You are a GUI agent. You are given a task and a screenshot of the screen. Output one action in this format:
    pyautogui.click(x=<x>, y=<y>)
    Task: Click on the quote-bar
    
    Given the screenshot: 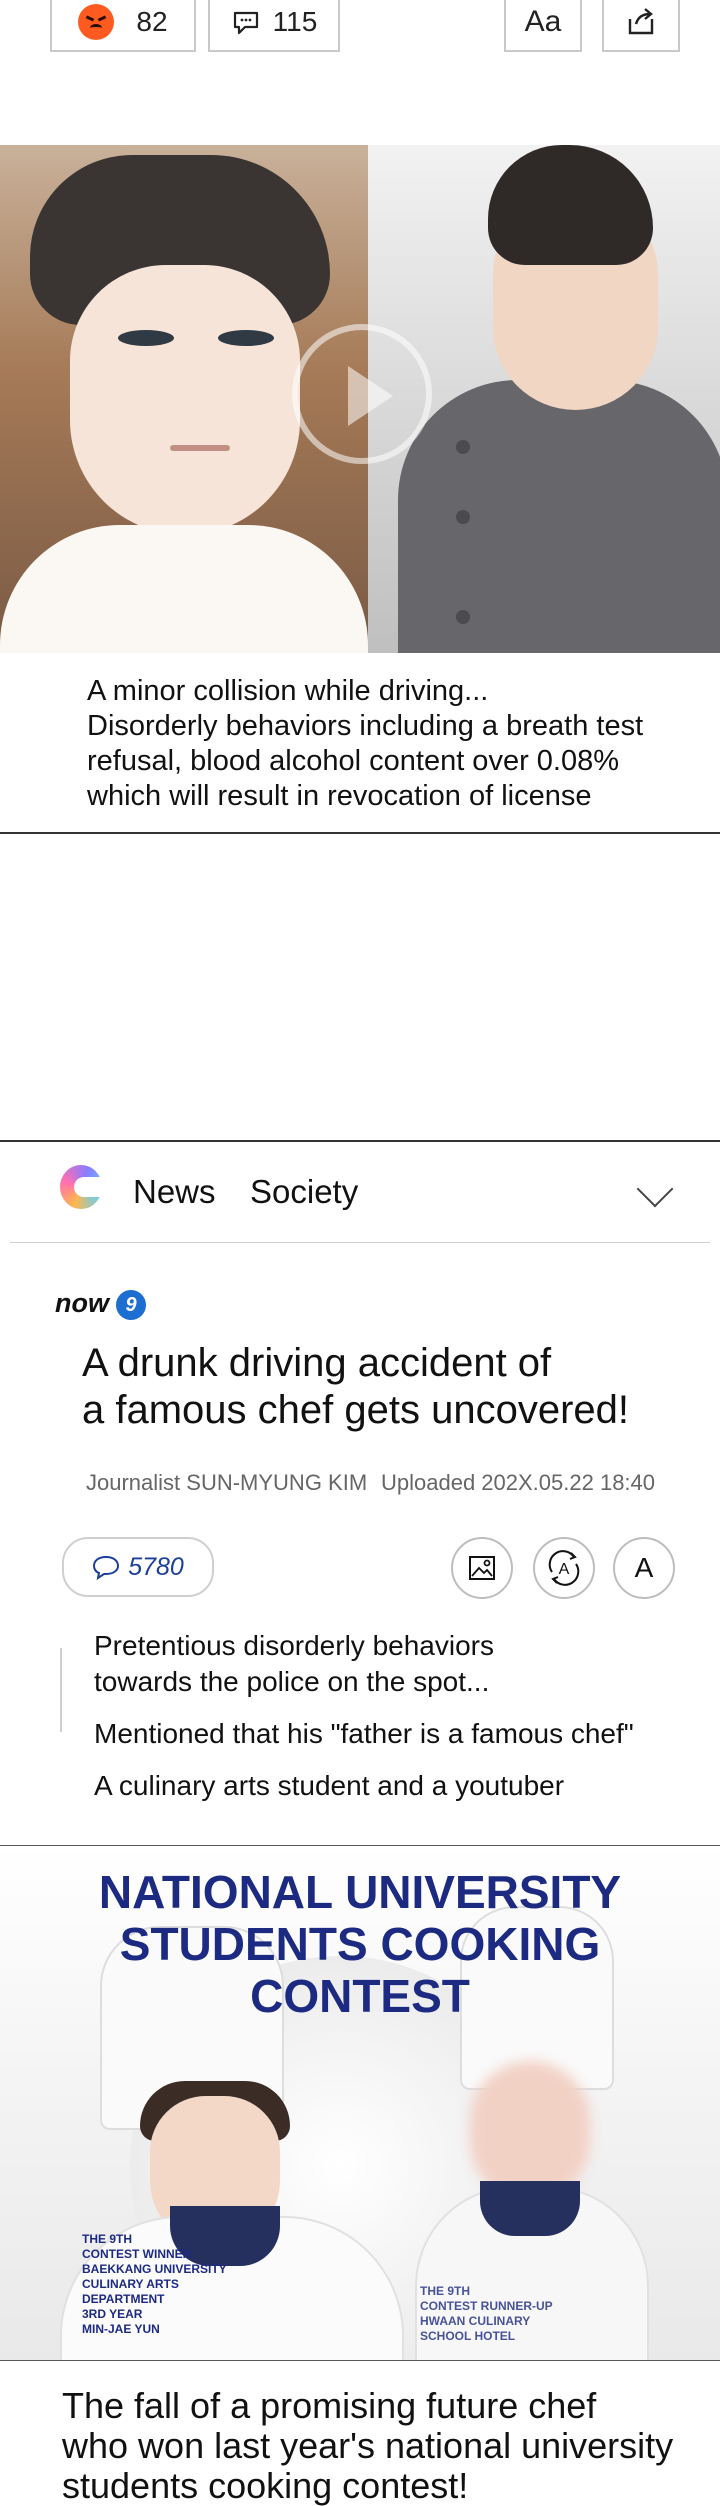 What is the action you would take?
    pyautogui.click(x=61, y=1690)
    